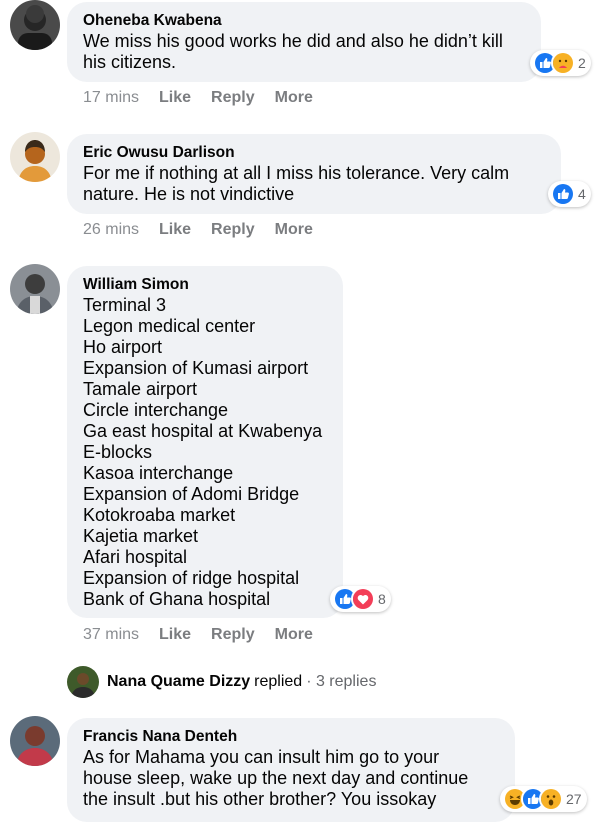  Describe the element at coordinates (574, 799) in the screenshot. I see `reaction-count: 27` at that location.